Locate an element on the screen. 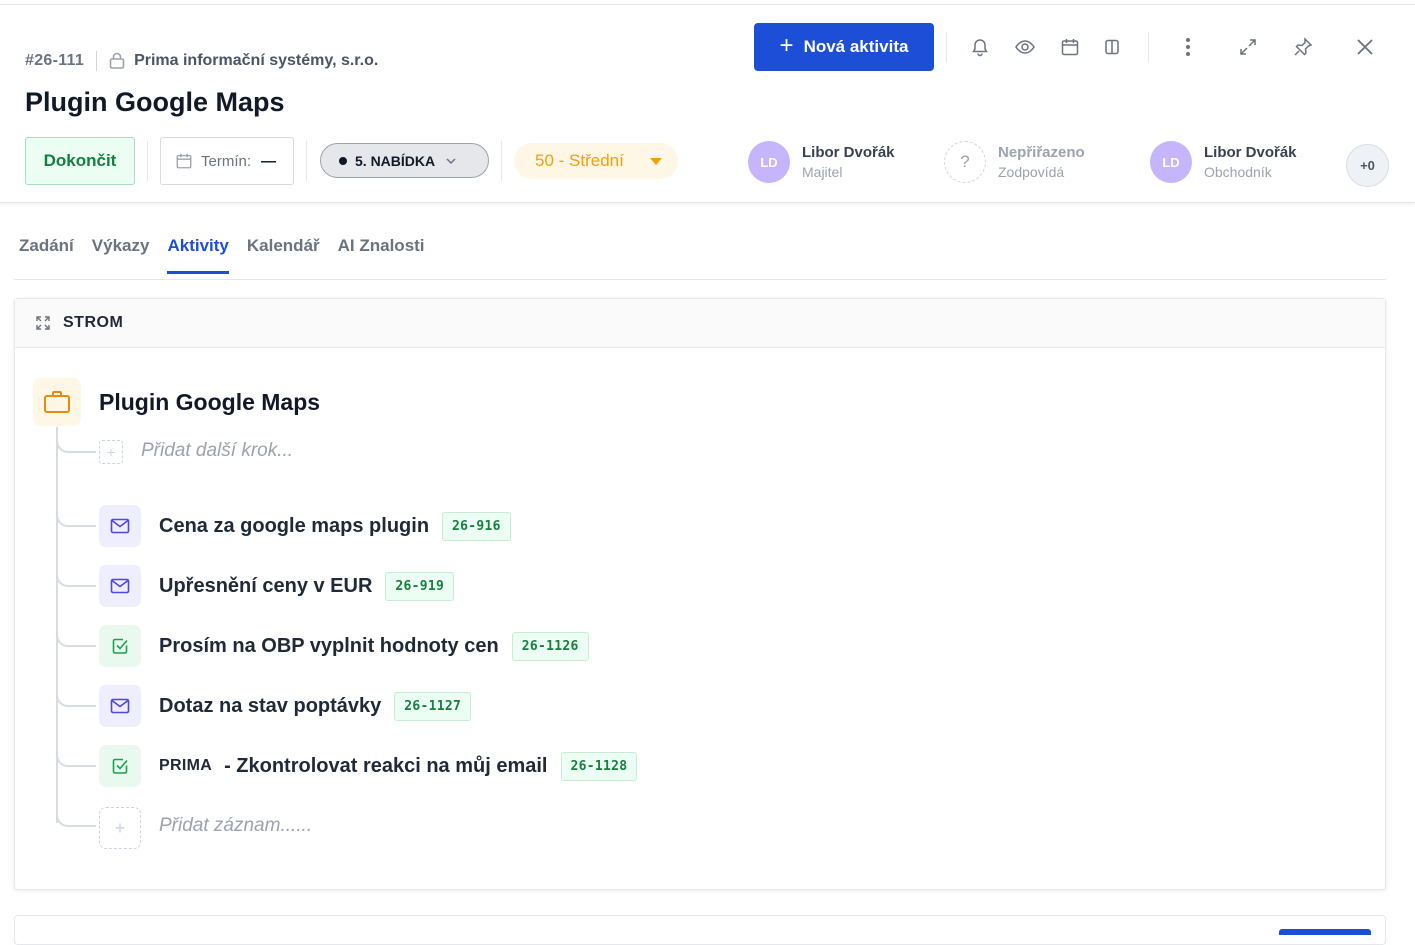 The image size is (1415, 945). close-icon is located at coordinates (1365, 47).